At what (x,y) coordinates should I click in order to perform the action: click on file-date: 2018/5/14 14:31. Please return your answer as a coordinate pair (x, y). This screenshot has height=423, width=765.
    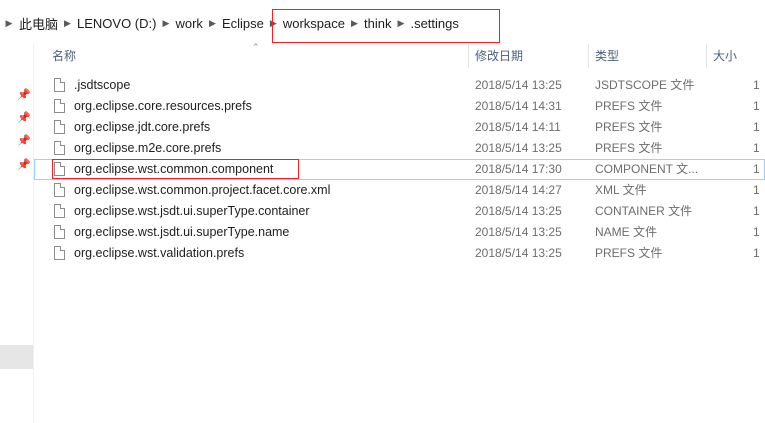
    Looking at the image, I should click on (518, 106).